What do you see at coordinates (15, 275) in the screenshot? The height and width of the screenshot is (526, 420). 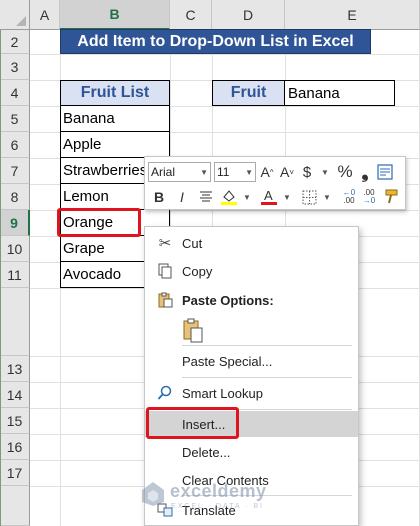 I see `row-header-11: 11` at bounding box center [15, 275].